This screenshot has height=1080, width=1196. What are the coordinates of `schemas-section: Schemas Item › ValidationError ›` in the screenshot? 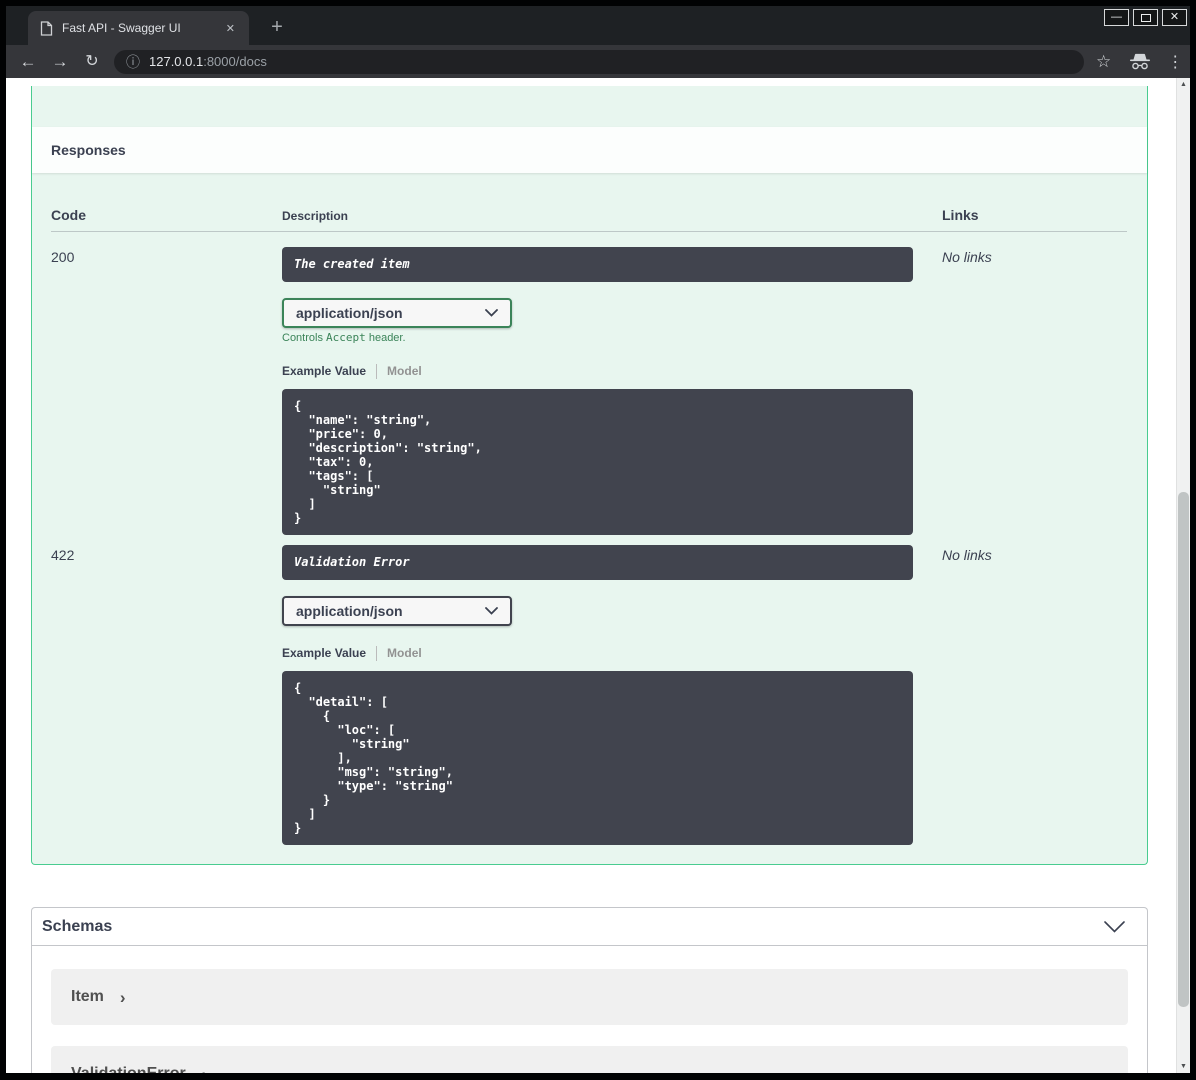 It's located at (589, 990).